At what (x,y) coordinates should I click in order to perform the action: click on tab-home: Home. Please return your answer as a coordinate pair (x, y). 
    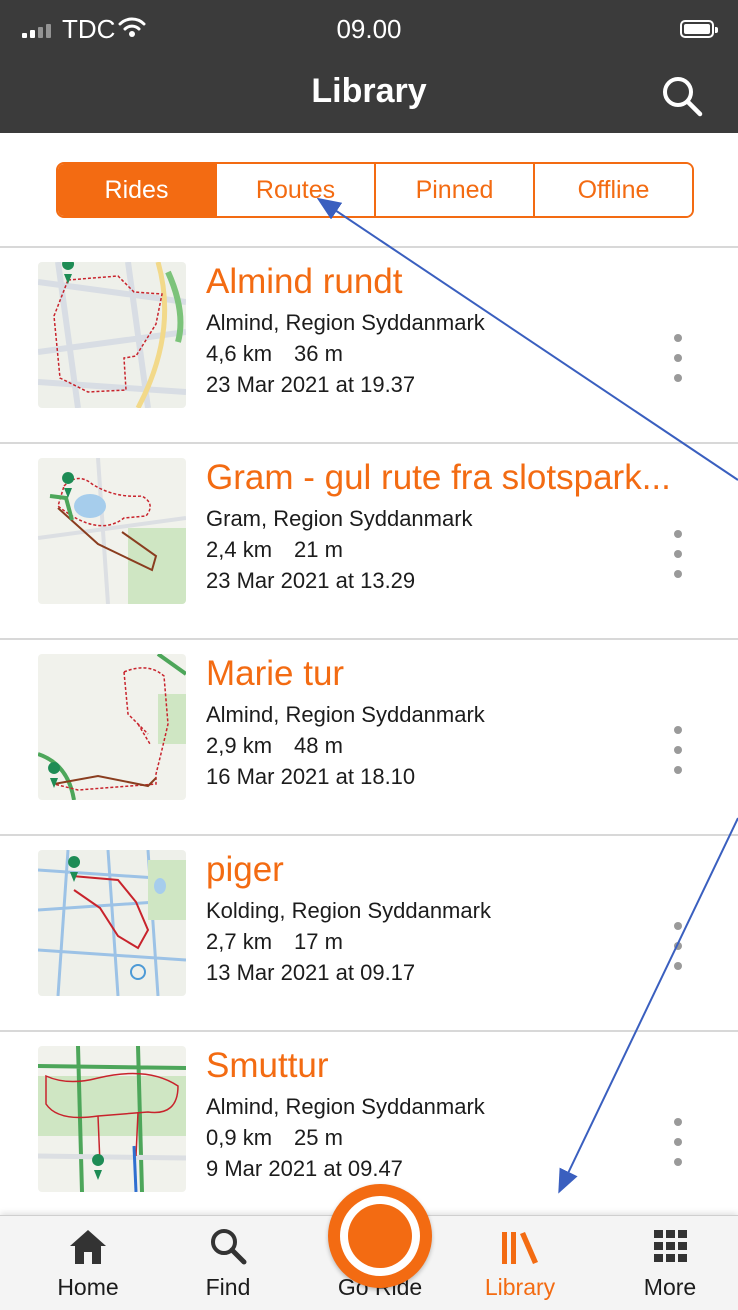
    Looking at the image, I should click on (88, 1263).